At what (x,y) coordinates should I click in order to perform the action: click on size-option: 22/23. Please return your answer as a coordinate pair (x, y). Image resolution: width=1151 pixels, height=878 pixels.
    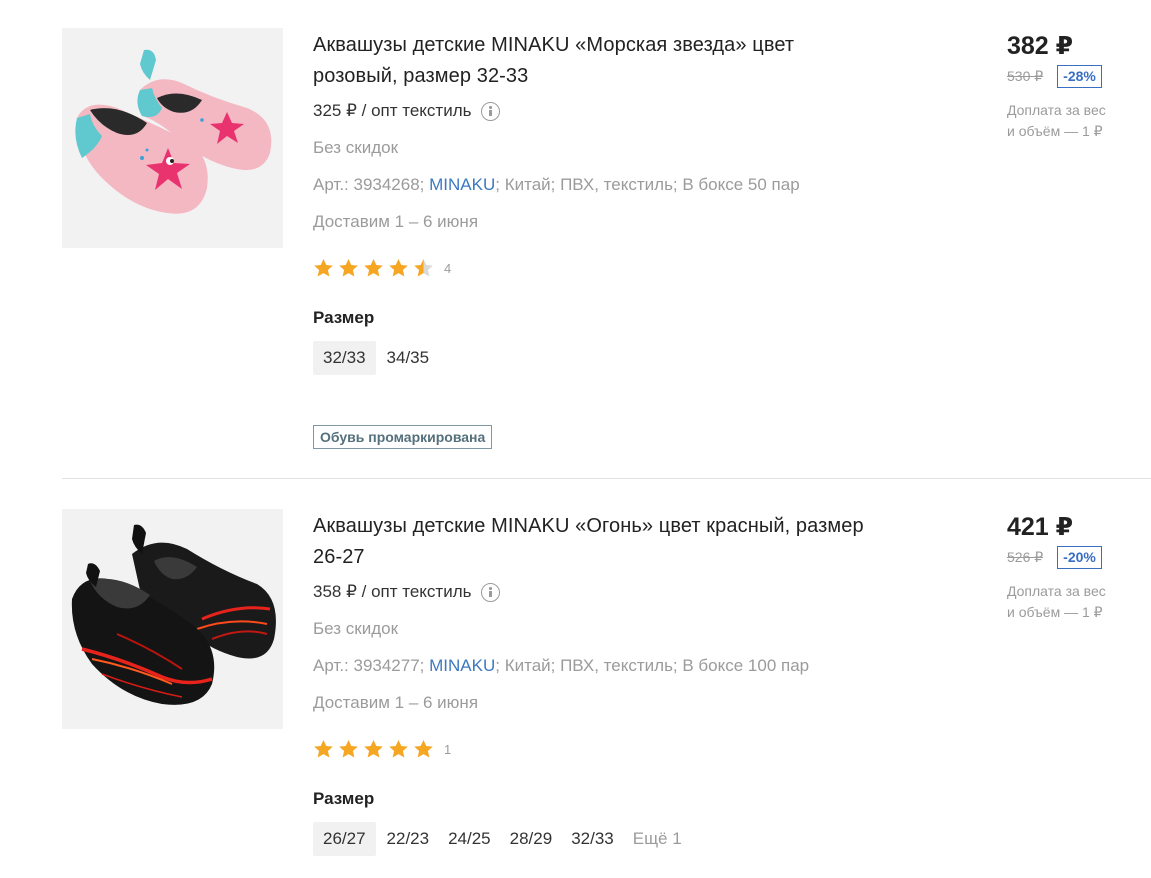
    Looking at the image, I should click on (408, 839).